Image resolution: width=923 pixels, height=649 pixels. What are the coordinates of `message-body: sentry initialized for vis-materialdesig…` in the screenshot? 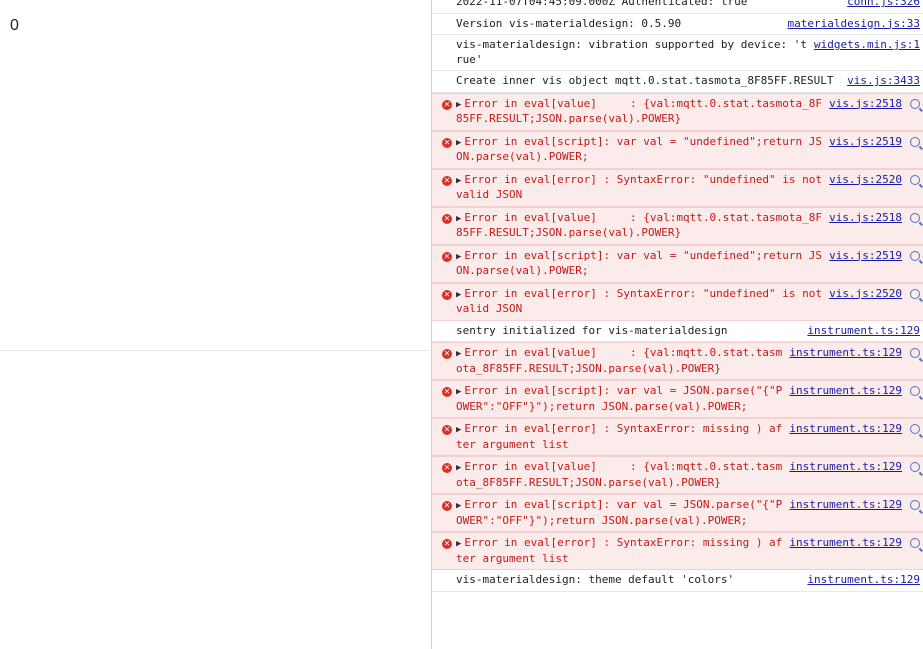 It's located at (592, 330).